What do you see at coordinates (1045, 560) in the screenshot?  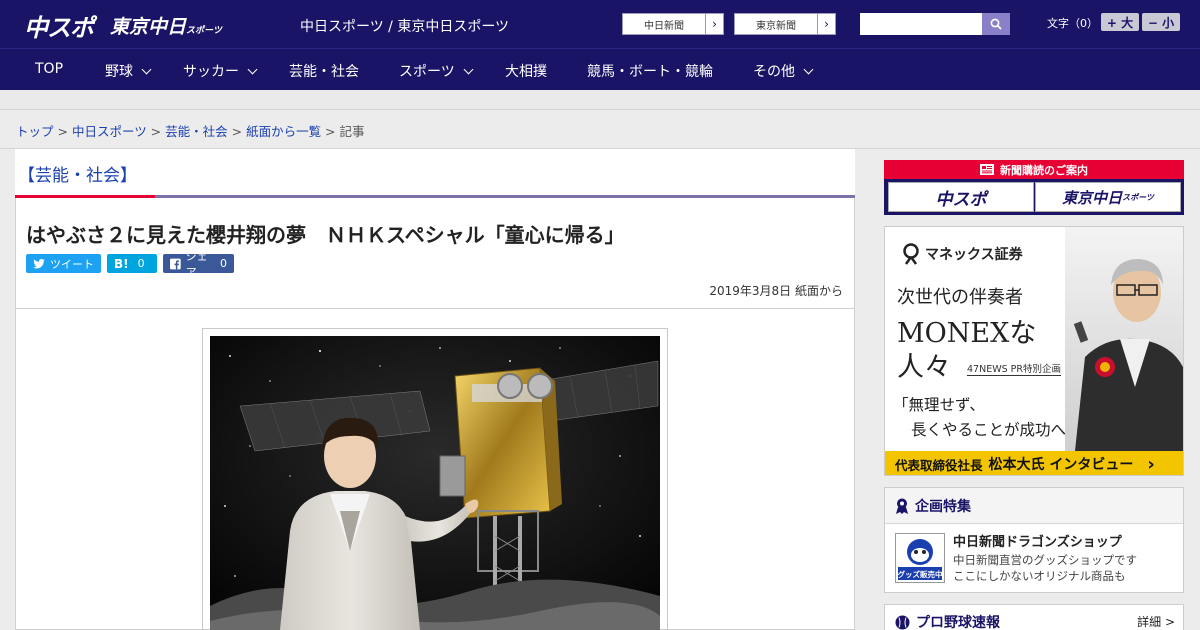 I see `feature-desc-line-1: 中日新聞直営のグッズショップです` at bounding box center [1045, 560].